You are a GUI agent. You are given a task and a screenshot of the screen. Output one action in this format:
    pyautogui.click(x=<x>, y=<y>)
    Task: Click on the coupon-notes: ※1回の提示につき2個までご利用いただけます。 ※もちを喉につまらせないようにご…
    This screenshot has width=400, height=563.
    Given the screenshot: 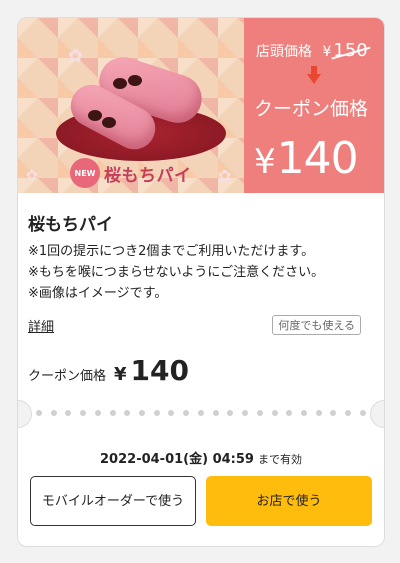 What is the action you would take?
    pyautogui.click(x=176, y=272)
    